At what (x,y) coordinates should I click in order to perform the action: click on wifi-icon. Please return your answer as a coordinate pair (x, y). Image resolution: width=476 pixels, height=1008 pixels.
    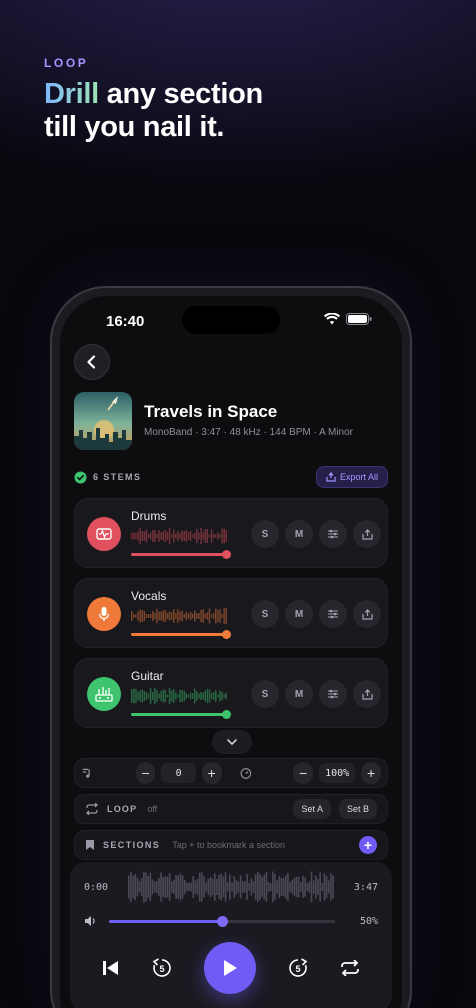
    Looking at the image, I should click on (332, 319).